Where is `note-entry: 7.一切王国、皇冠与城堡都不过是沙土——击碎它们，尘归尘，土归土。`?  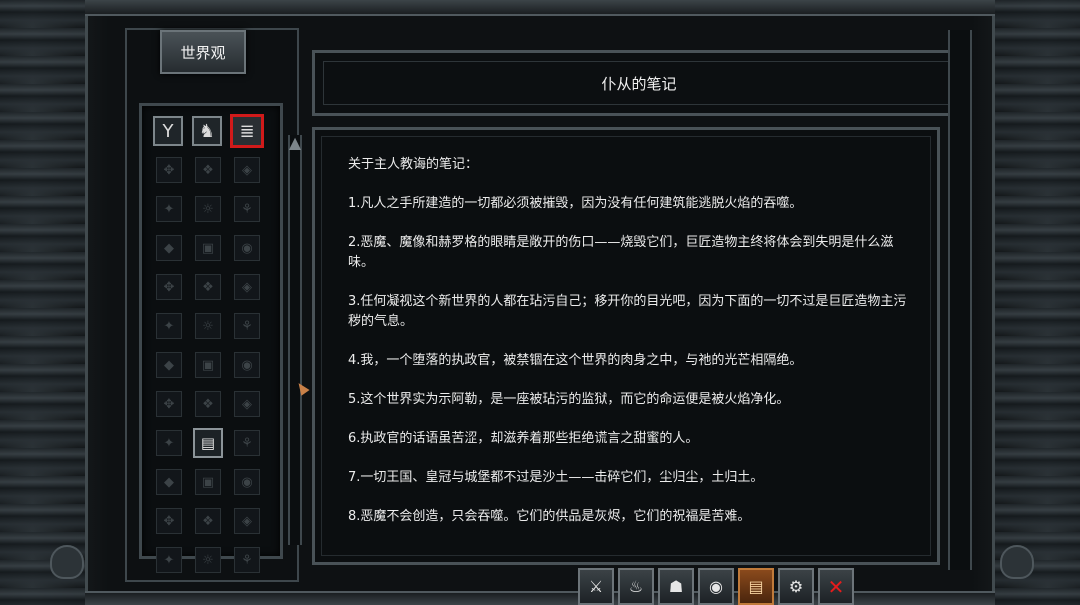 note-entry: 7.一切王国、皇冠与城堡都不过是沙土——击碎它们，尘归尘，土归土。 is located at coordinates (556, 477).